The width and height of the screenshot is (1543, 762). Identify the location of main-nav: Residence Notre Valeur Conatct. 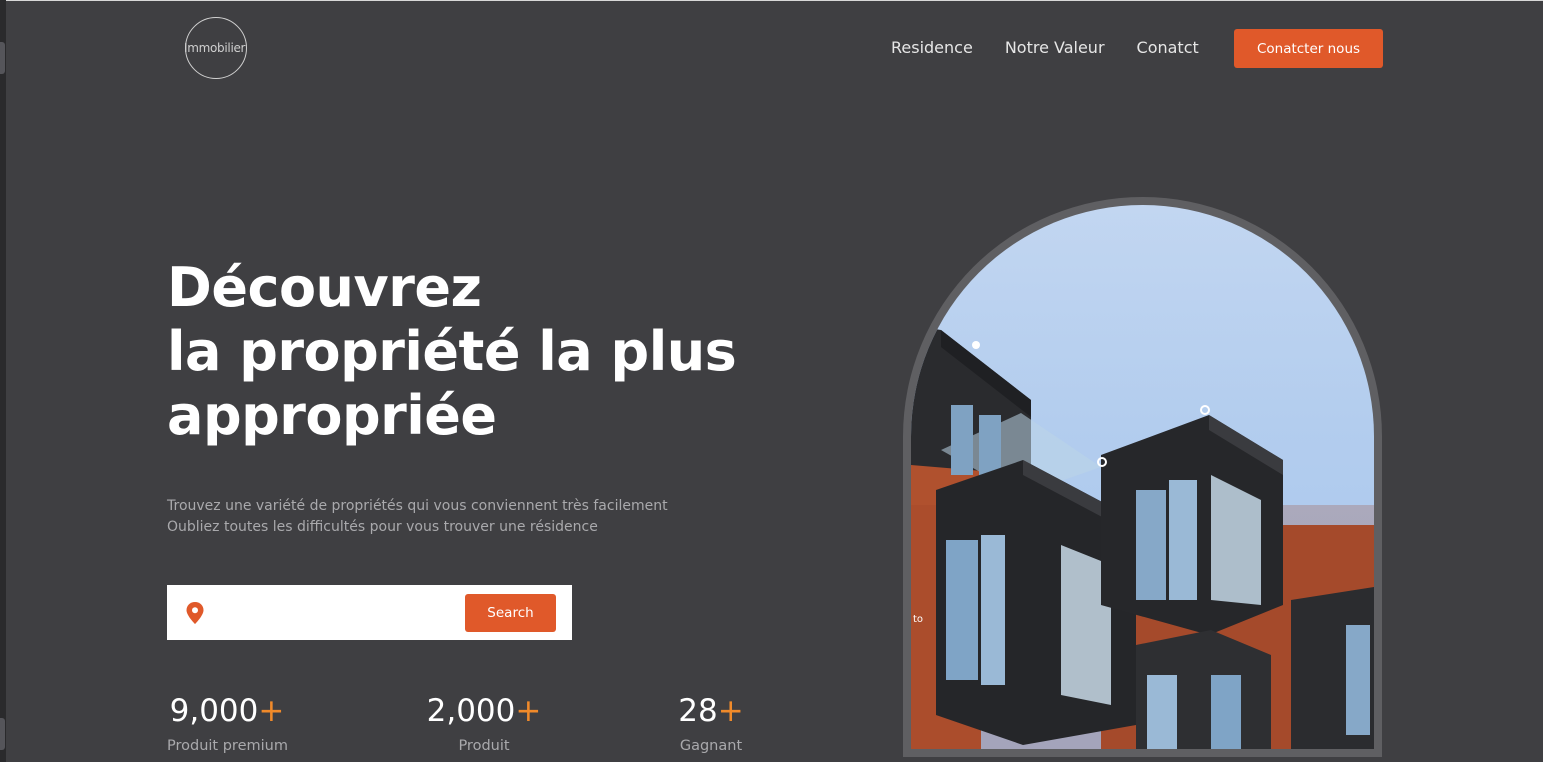
(1045, 47).